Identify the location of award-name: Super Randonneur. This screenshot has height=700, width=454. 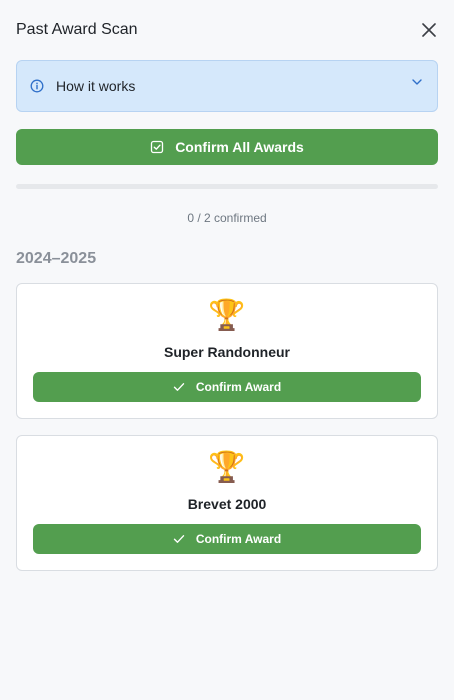
(226, 352).